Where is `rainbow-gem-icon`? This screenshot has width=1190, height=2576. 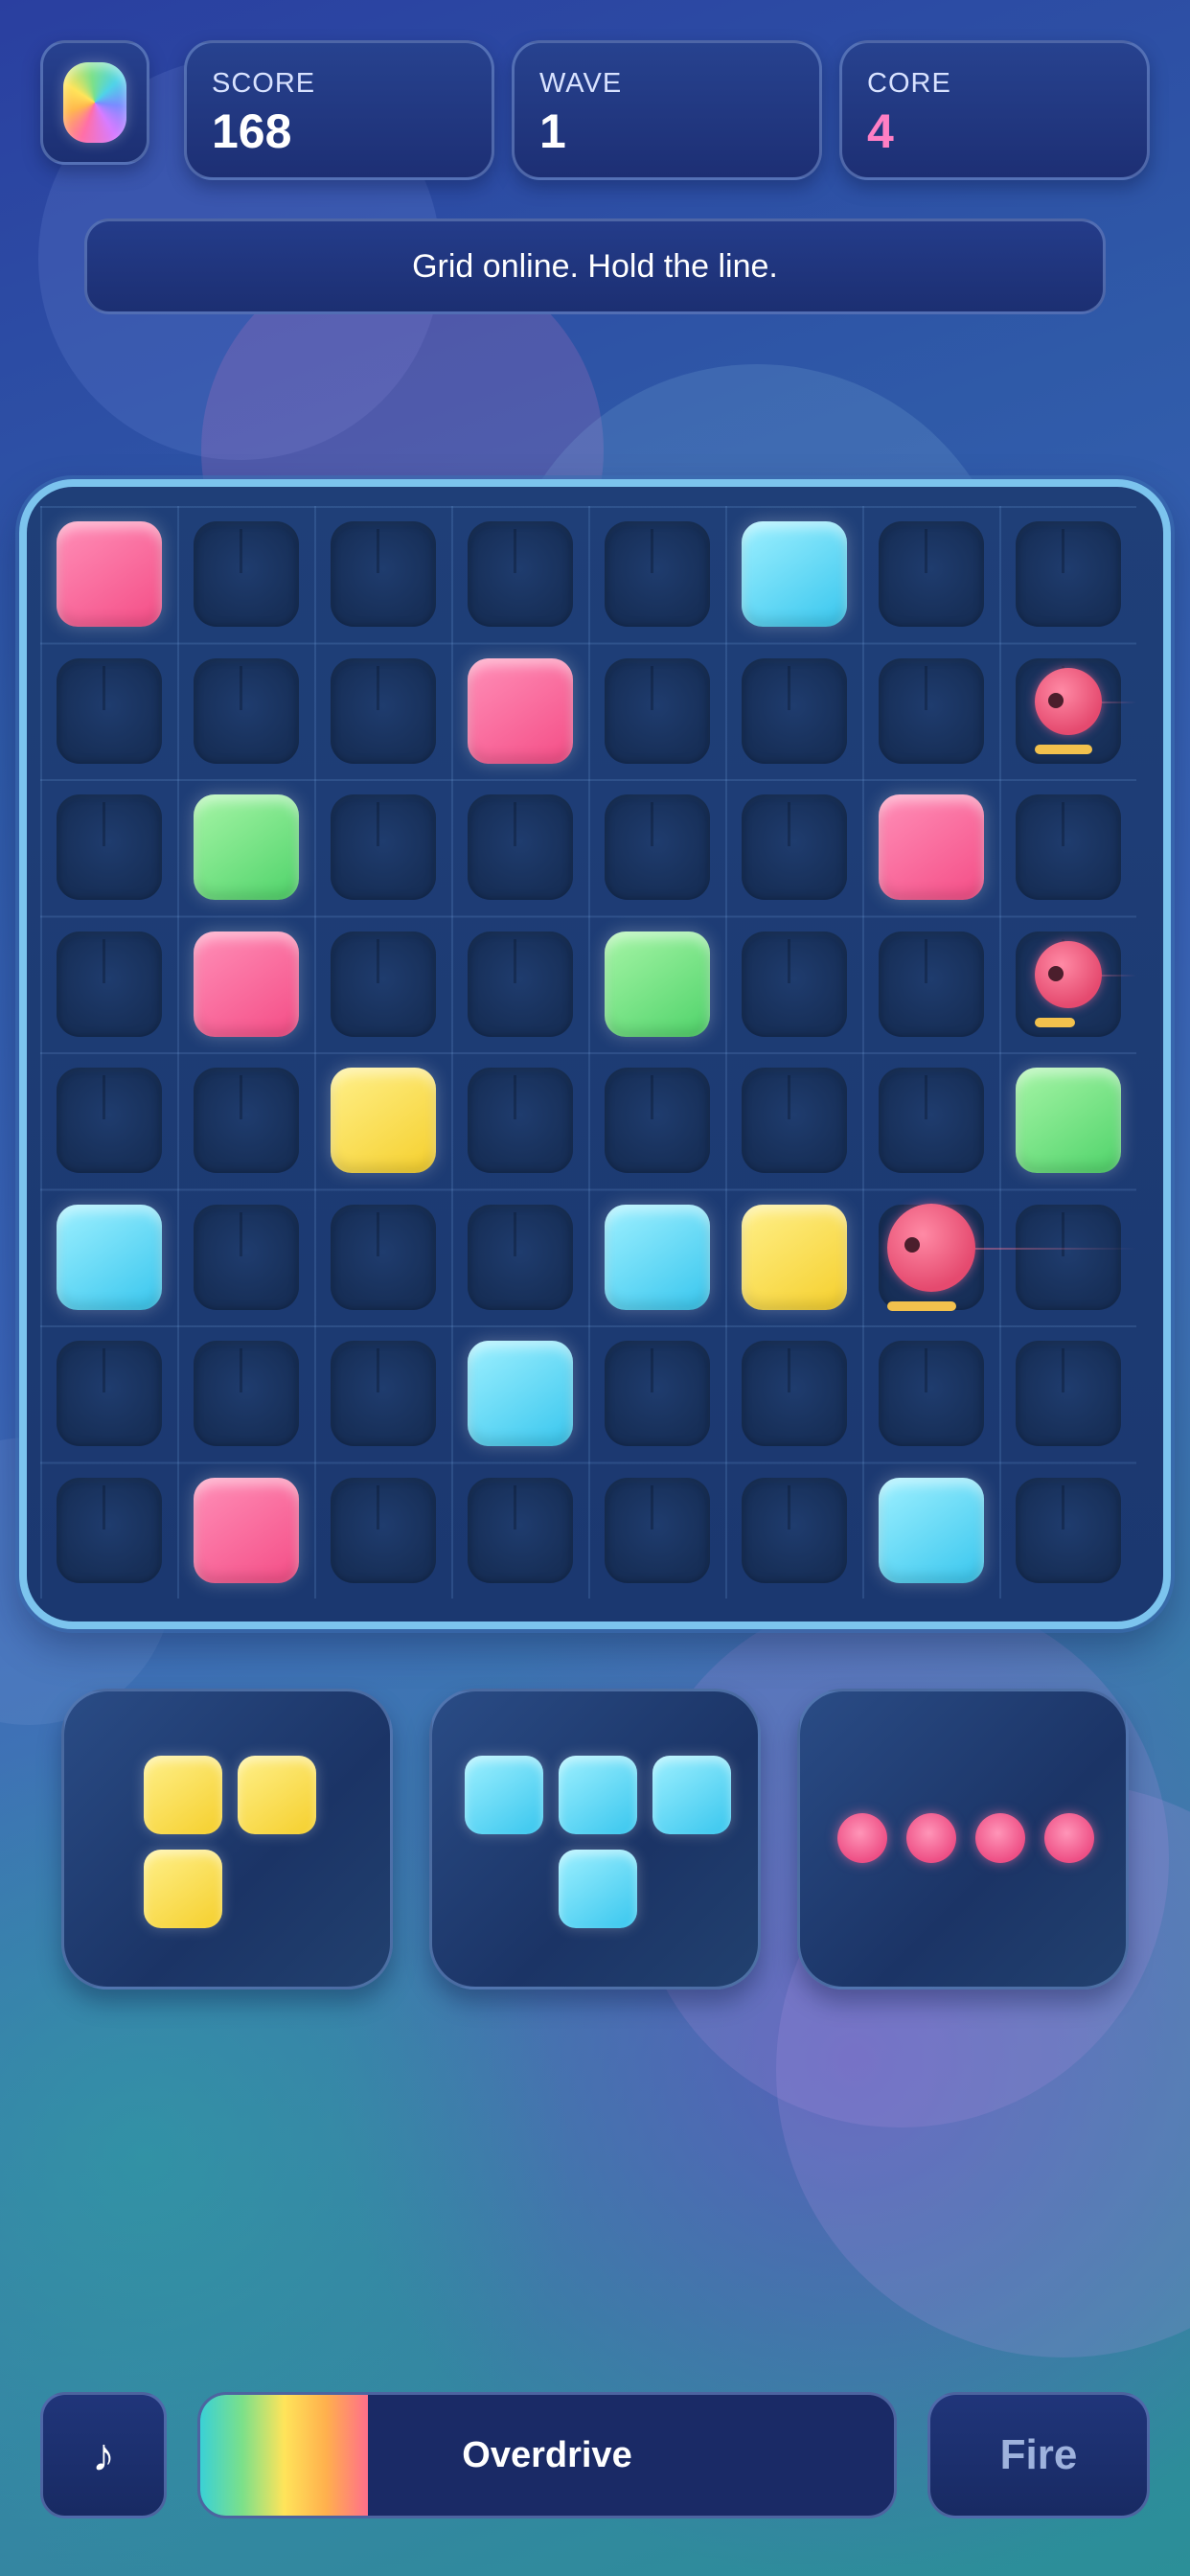
rainbow-gem-icon is located at coordinates (95, 102).